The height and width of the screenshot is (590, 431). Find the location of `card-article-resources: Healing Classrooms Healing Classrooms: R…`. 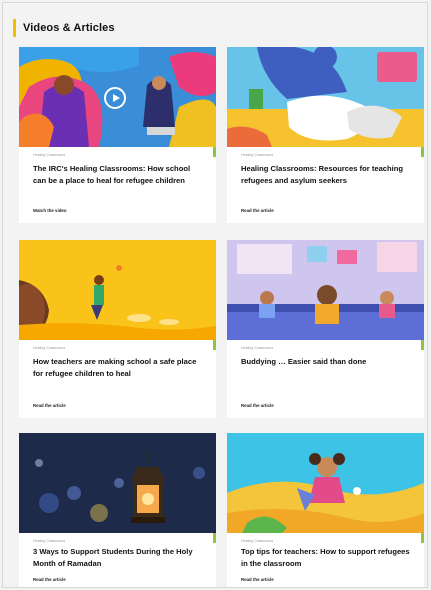

card-article-resources: Healing Classrooms Healing Classrooms: R… is located at coordinates (325, 135).